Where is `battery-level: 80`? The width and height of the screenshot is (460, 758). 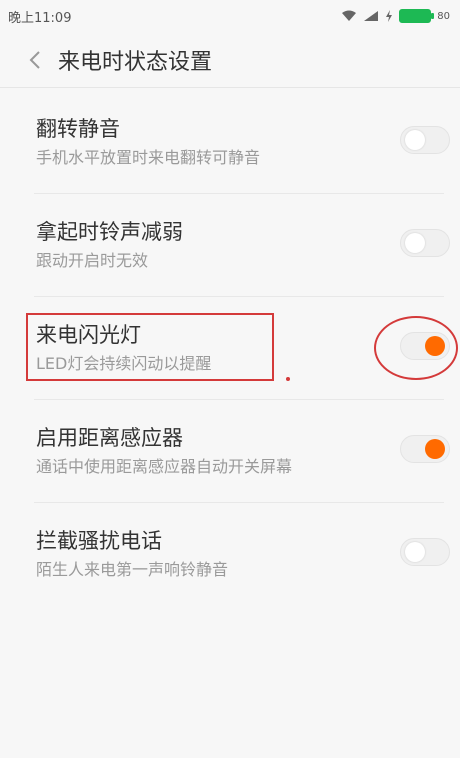 battery-level: 80 is located at coordinates (443, 16).